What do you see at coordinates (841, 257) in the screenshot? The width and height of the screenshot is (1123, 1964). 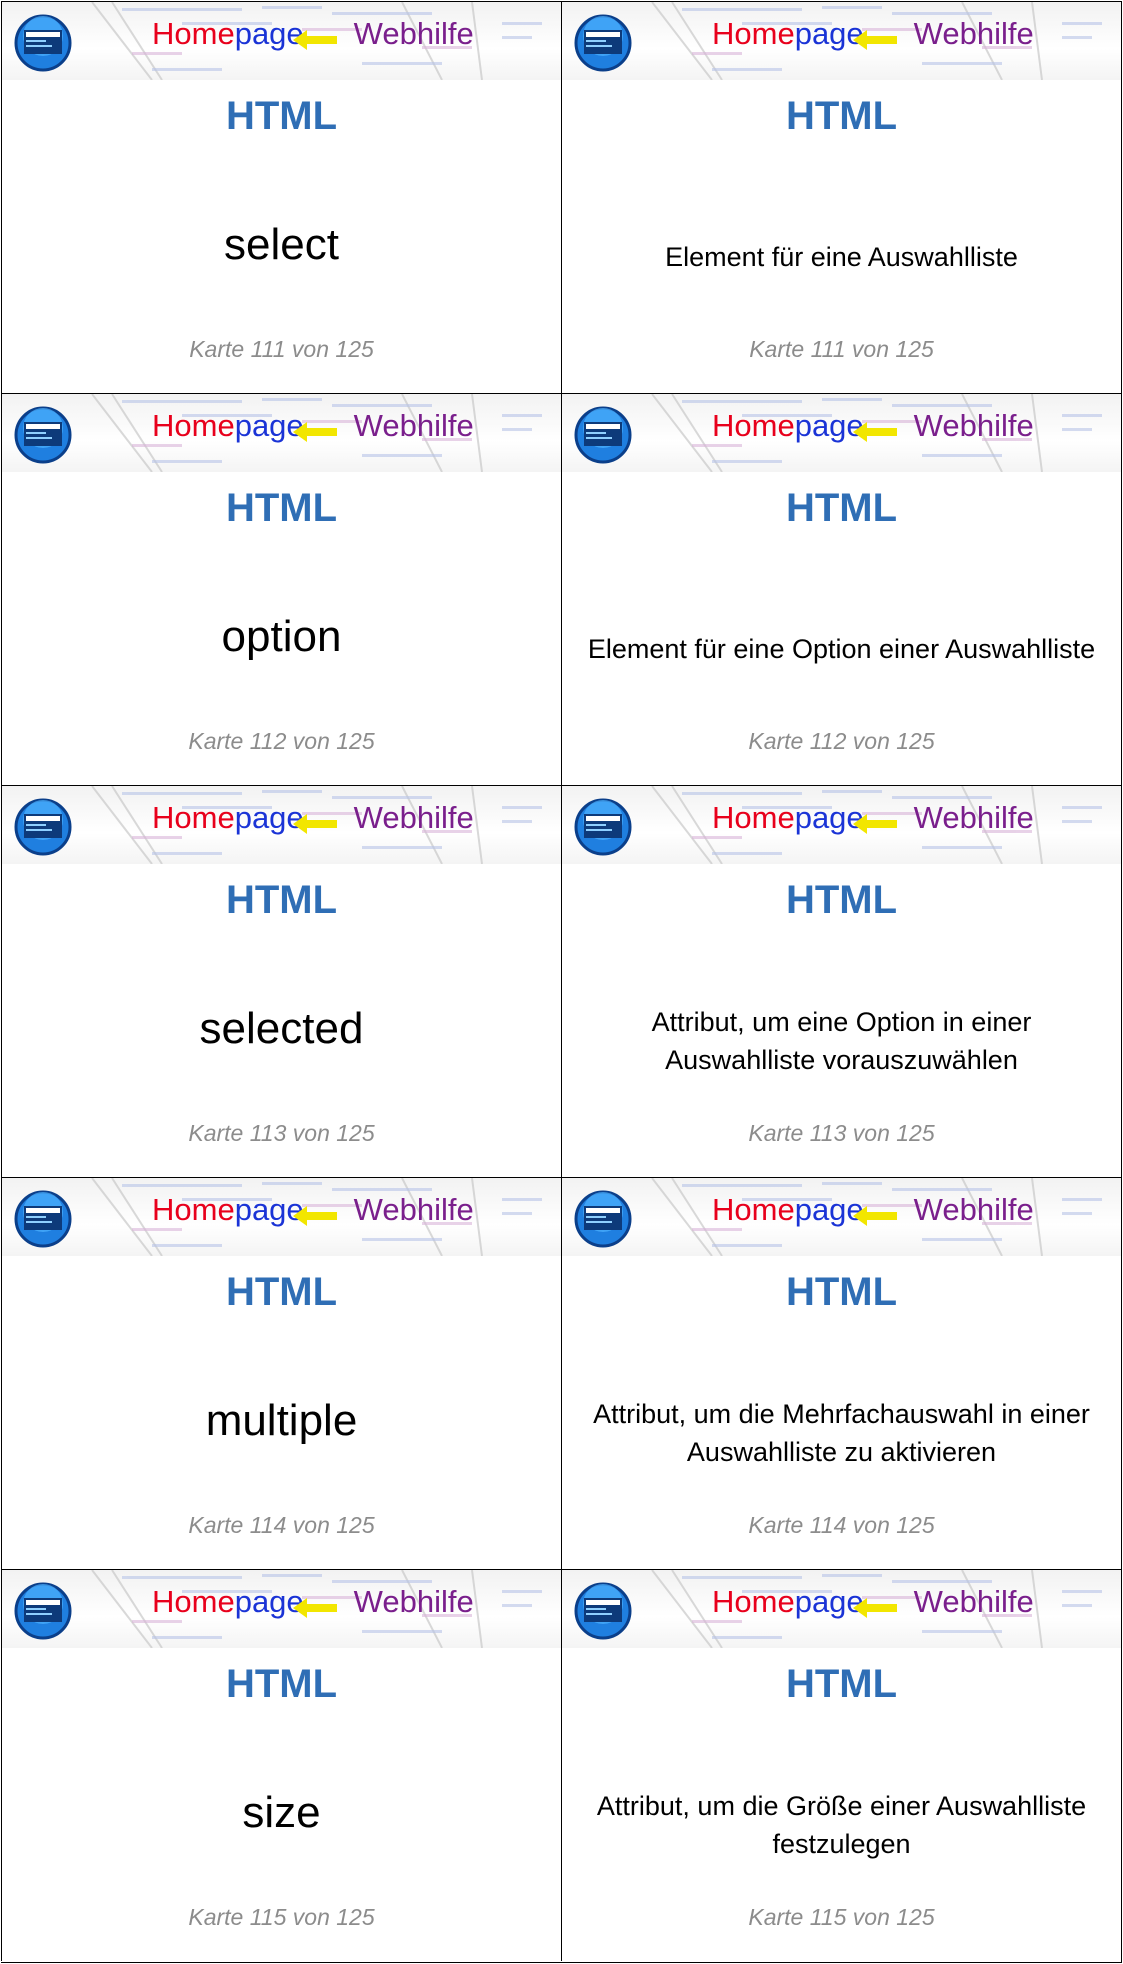 I see `card-definition: Element für eine Auswahlliste` at bounding box center [841, 257].